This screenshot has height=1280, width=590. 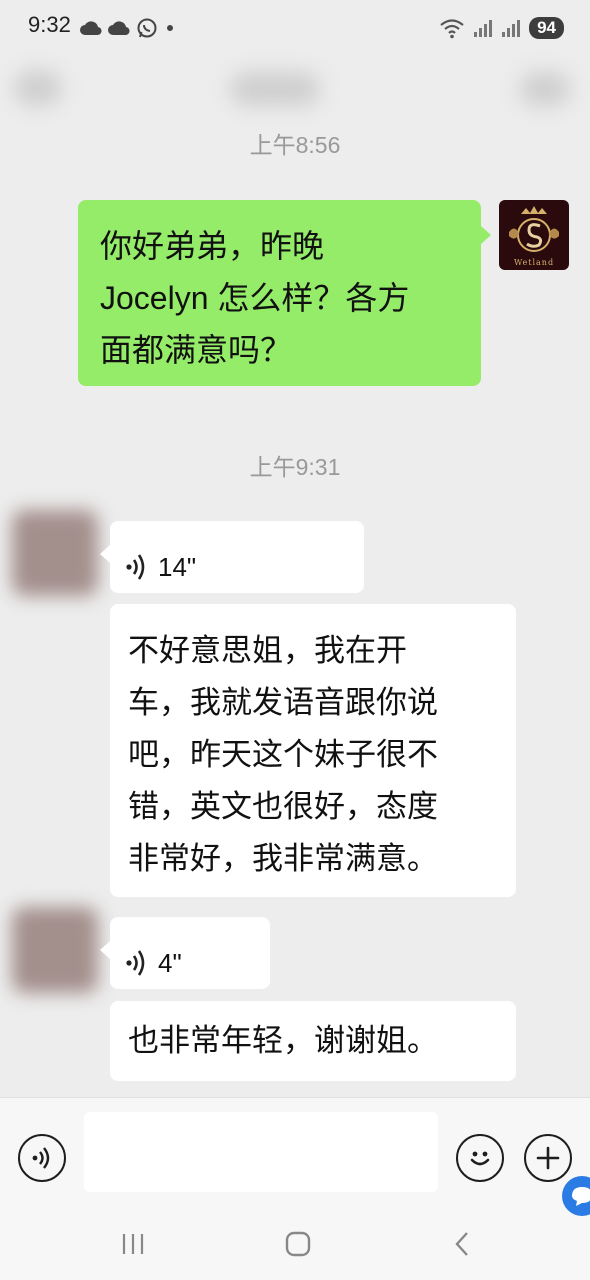 I want to click on status-notification-icons, so click(x=128, y=28).